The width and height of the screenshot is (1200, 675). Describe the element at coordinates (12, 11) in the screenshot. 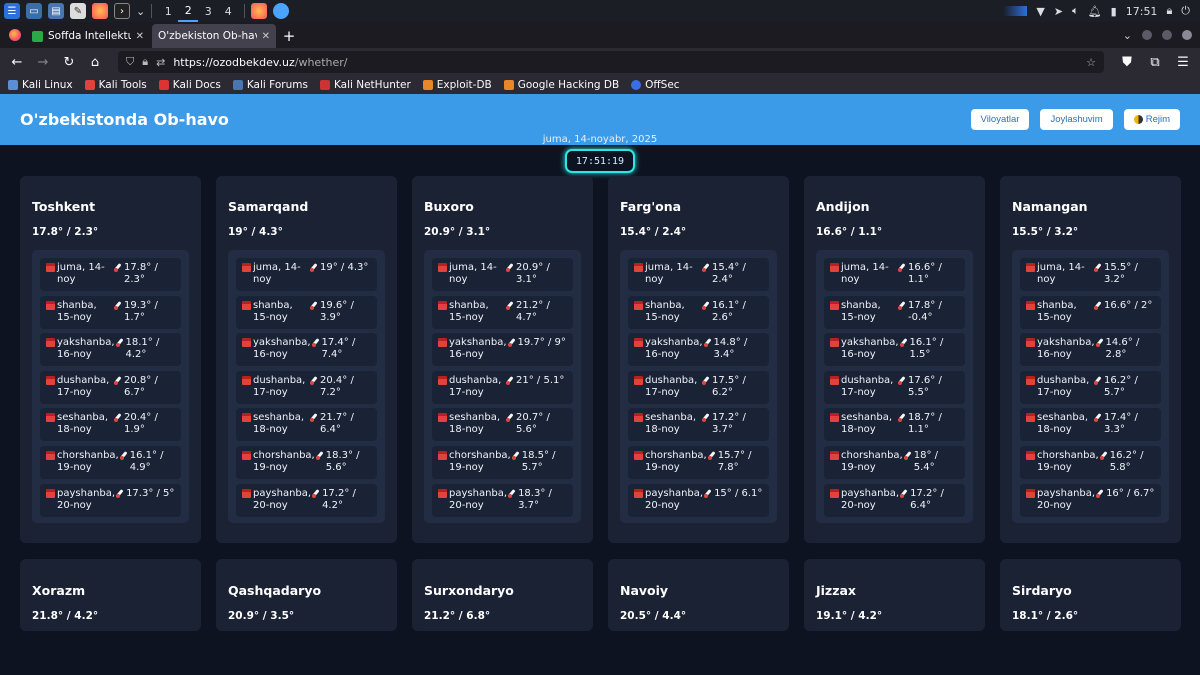

I see `kali-menu-icon: ☰` at that location.